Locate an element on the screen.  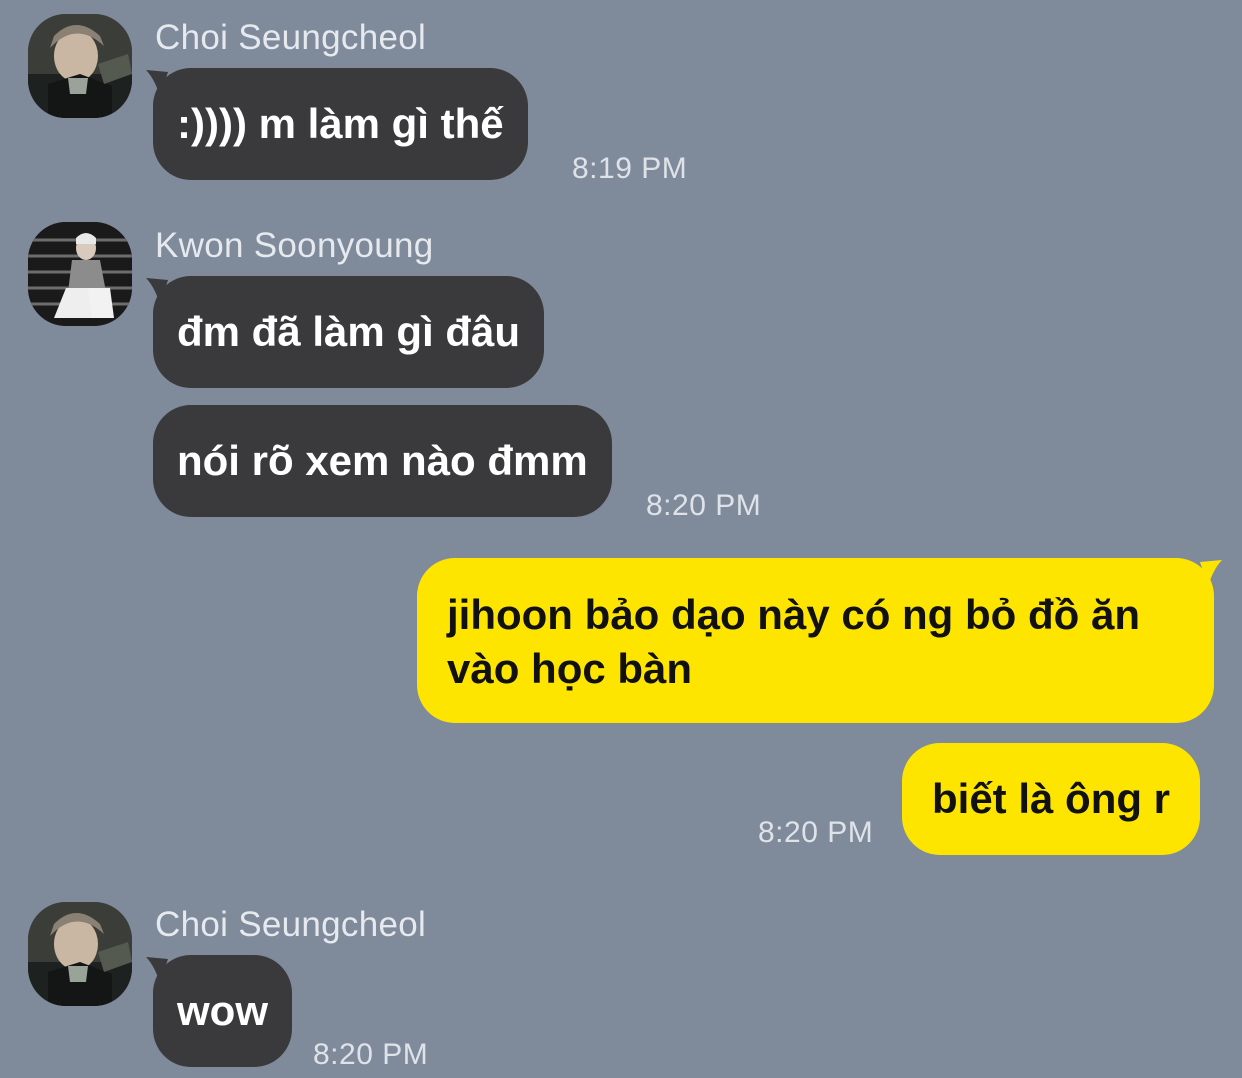
message-text-line: jihoon bảo dạo này có ng bỏ đồ ăn is located at coordinates (793, 614).